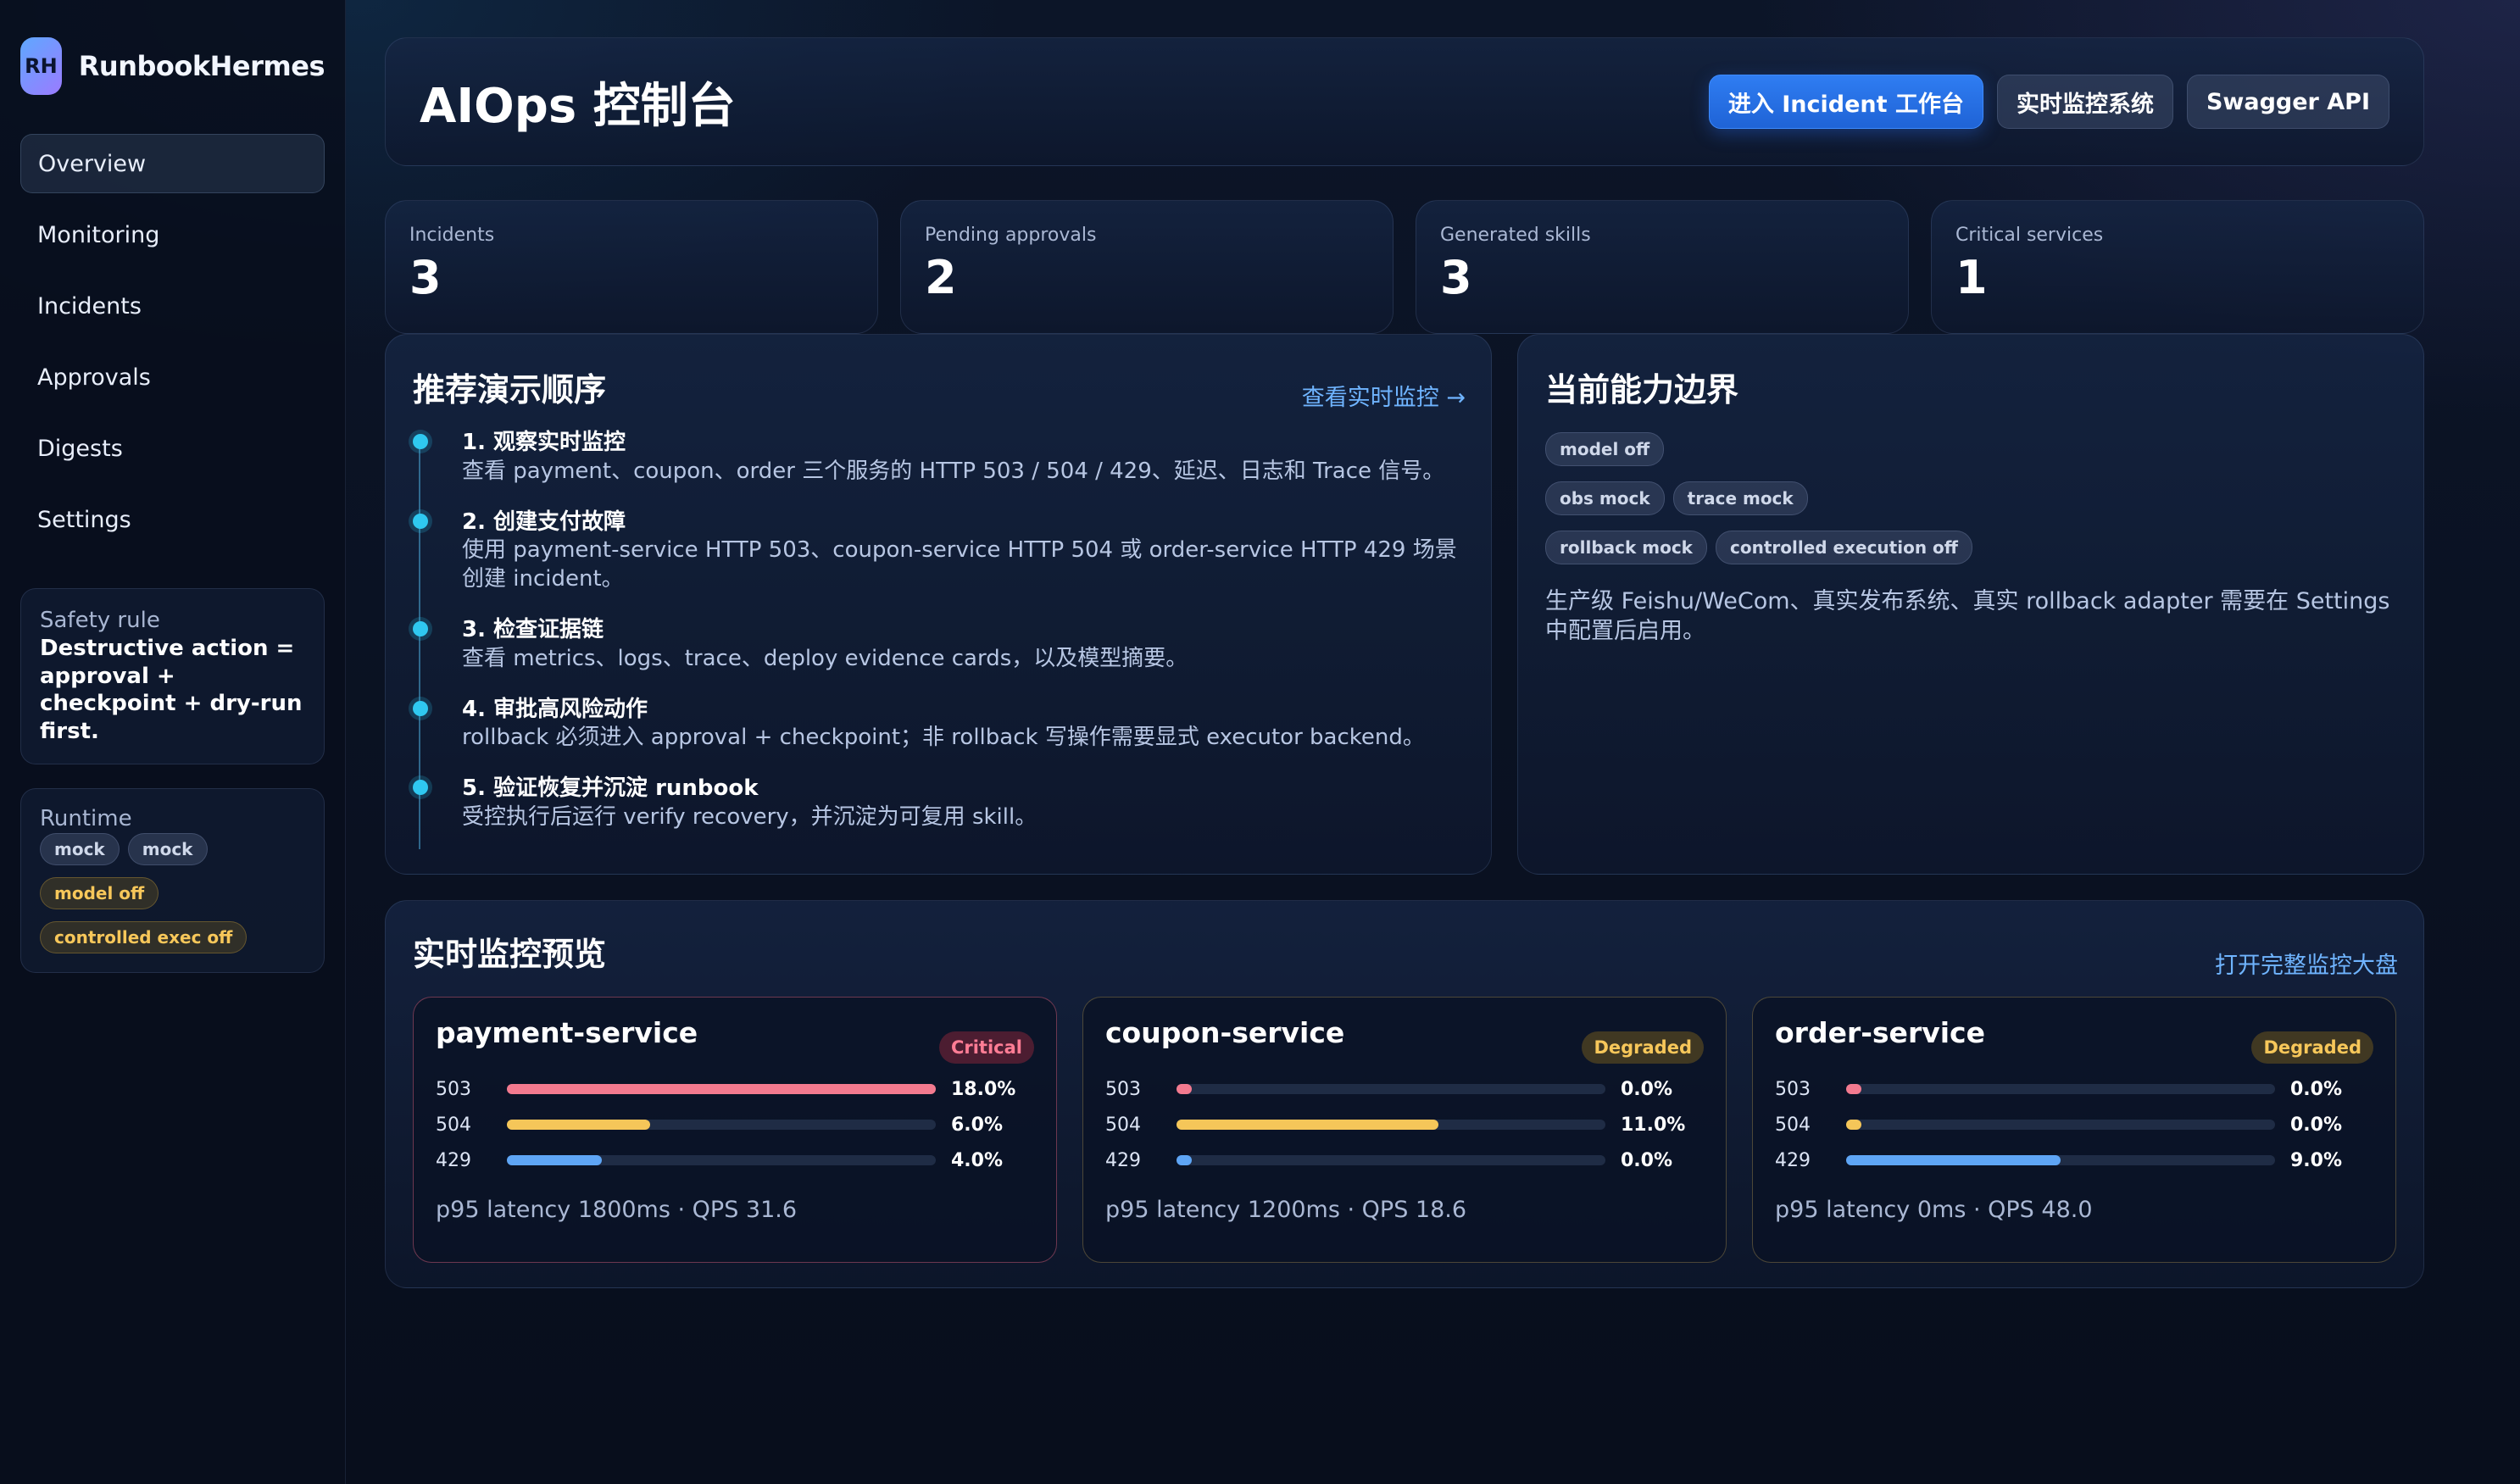 Image resolution: width=2520 pixels, height=1484 pixels. Describe the element at coordinates (1653, 1125) in the screenshot. I see `bar-percent: 11.0%` at that location.